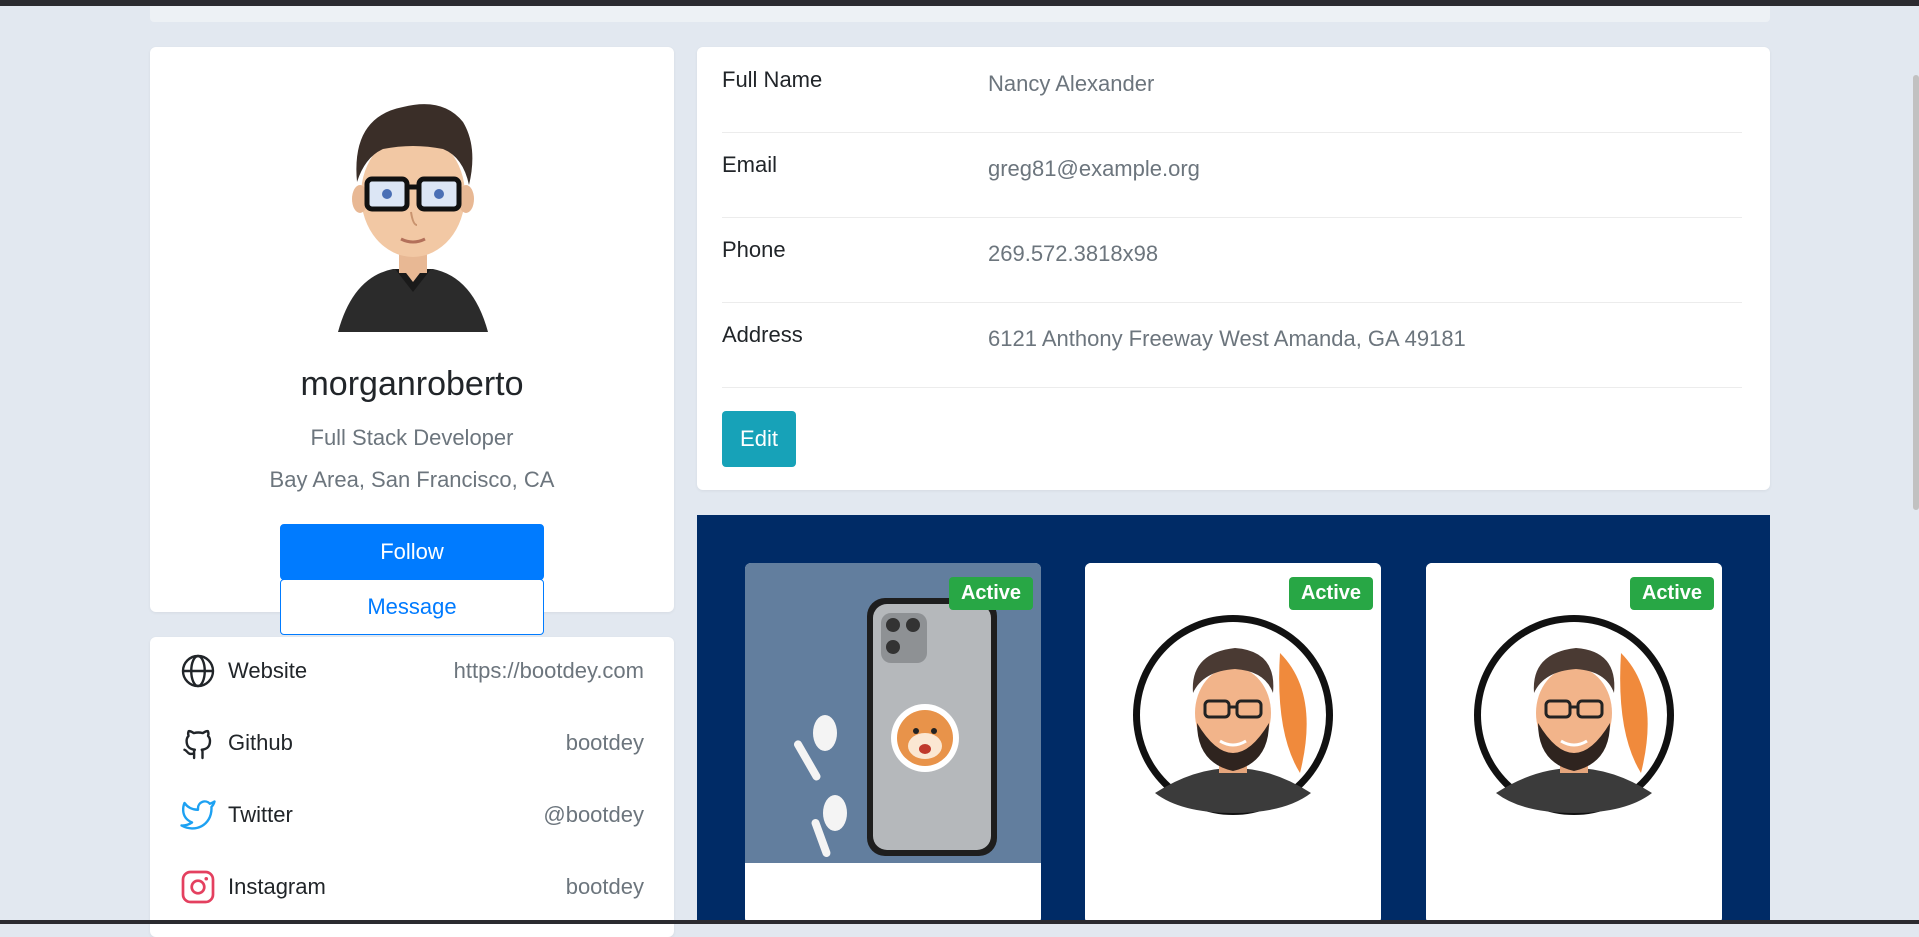 The image size is (1919, 937). I want to click on detail-label: Email, so click(750, 164).